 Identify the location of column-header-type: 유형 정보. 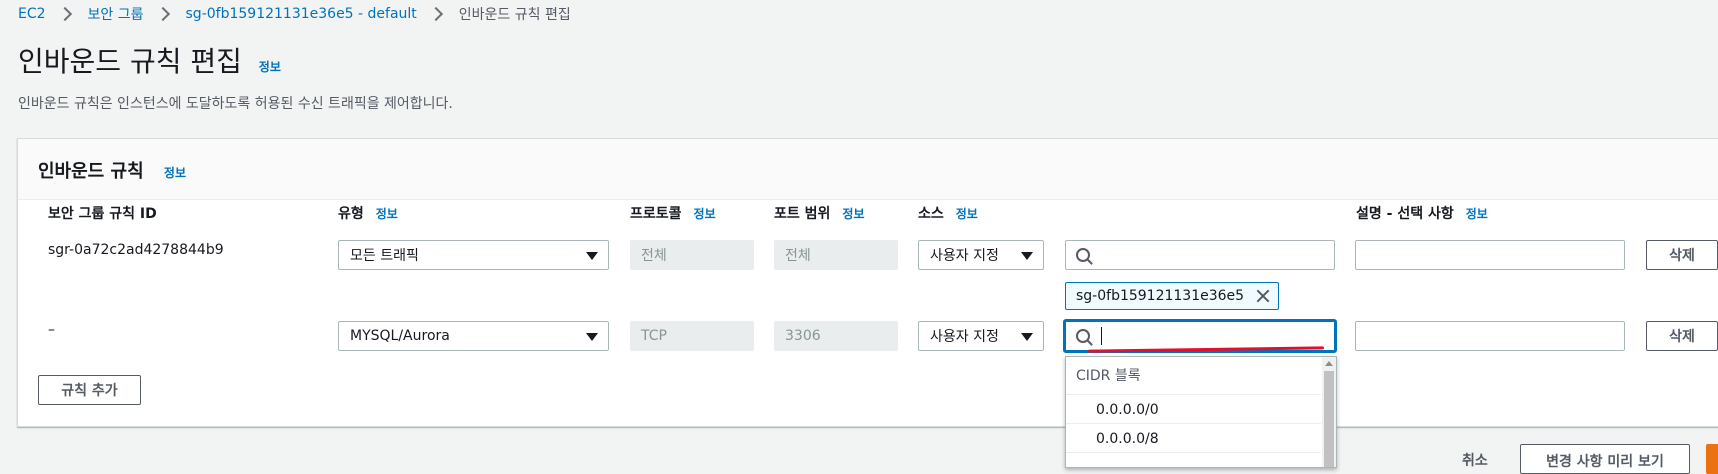
(368, 213).